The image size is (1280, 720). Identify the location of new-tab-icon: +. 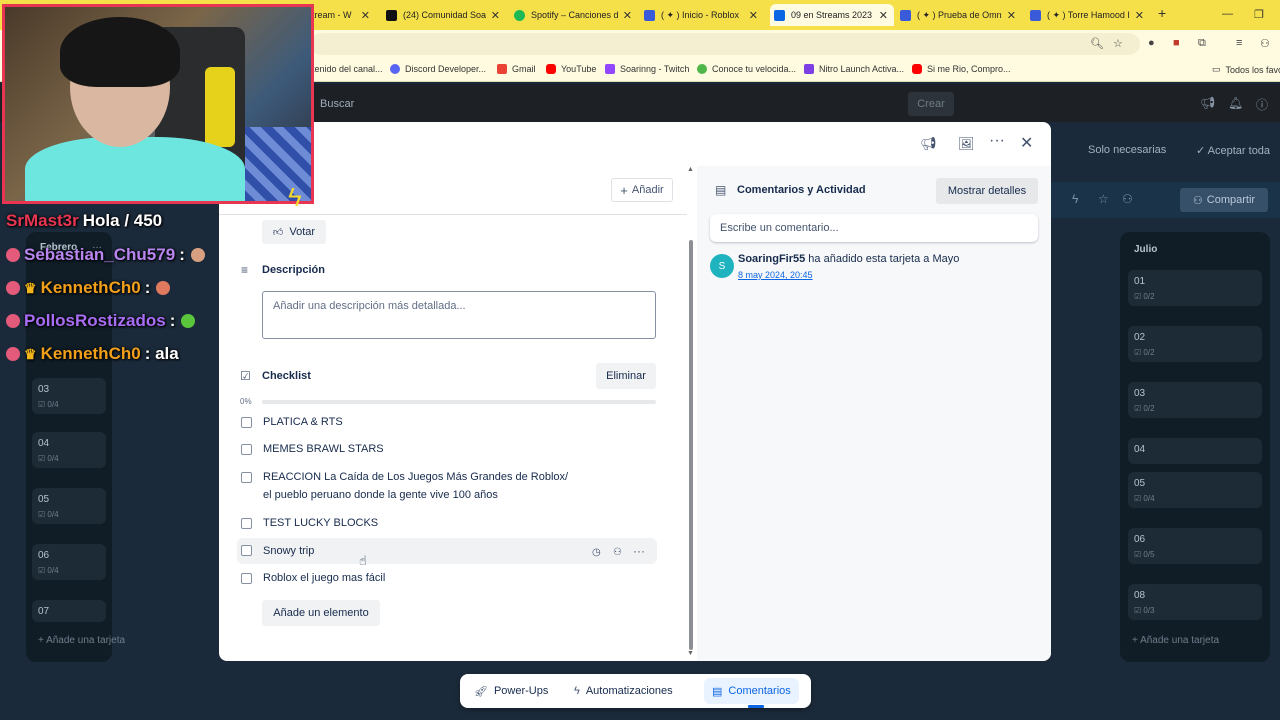
(1162, 13).